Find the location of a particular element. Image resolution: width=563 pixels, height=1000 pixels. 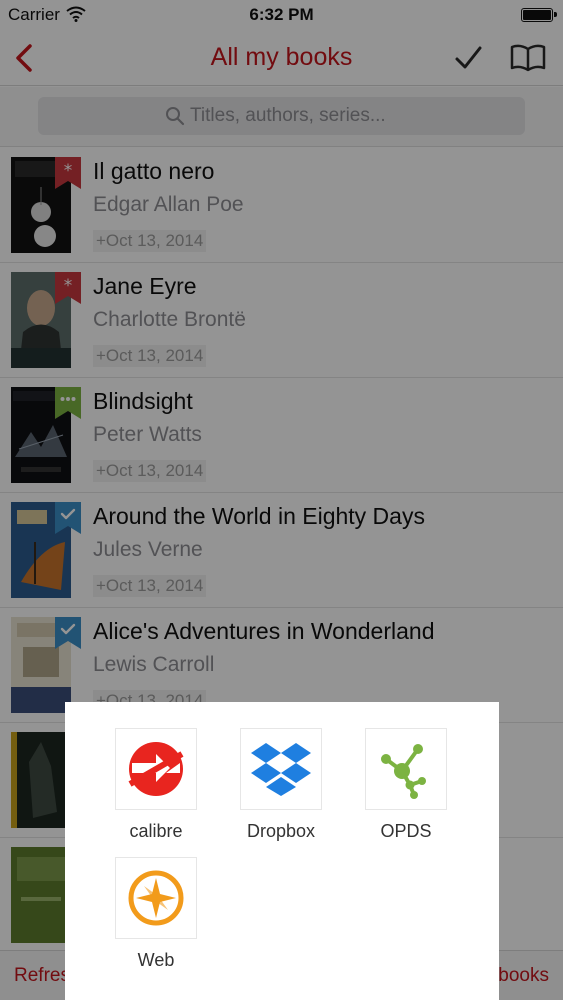

dropbox-icon is located at coordinates (281, 769).